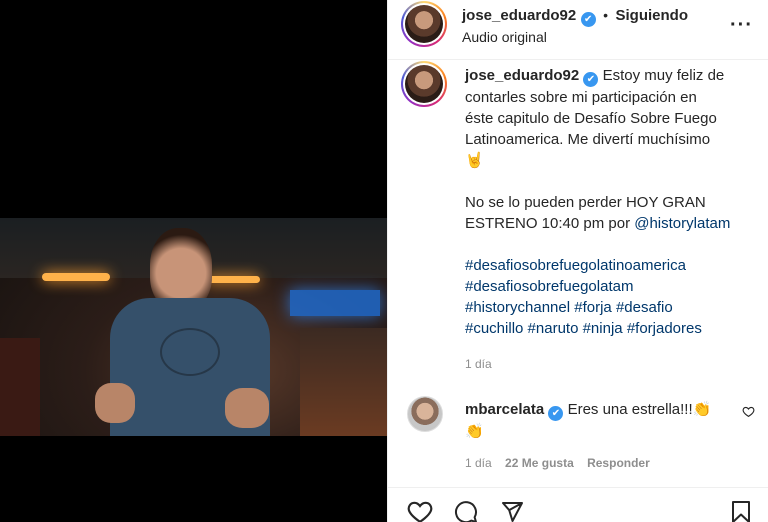 The height and width of the screenshot is (522, 768). What do you see at coordinates (115, 403) in the screenshot?
I see `person-hand-left` at bounding box center [115, 403].